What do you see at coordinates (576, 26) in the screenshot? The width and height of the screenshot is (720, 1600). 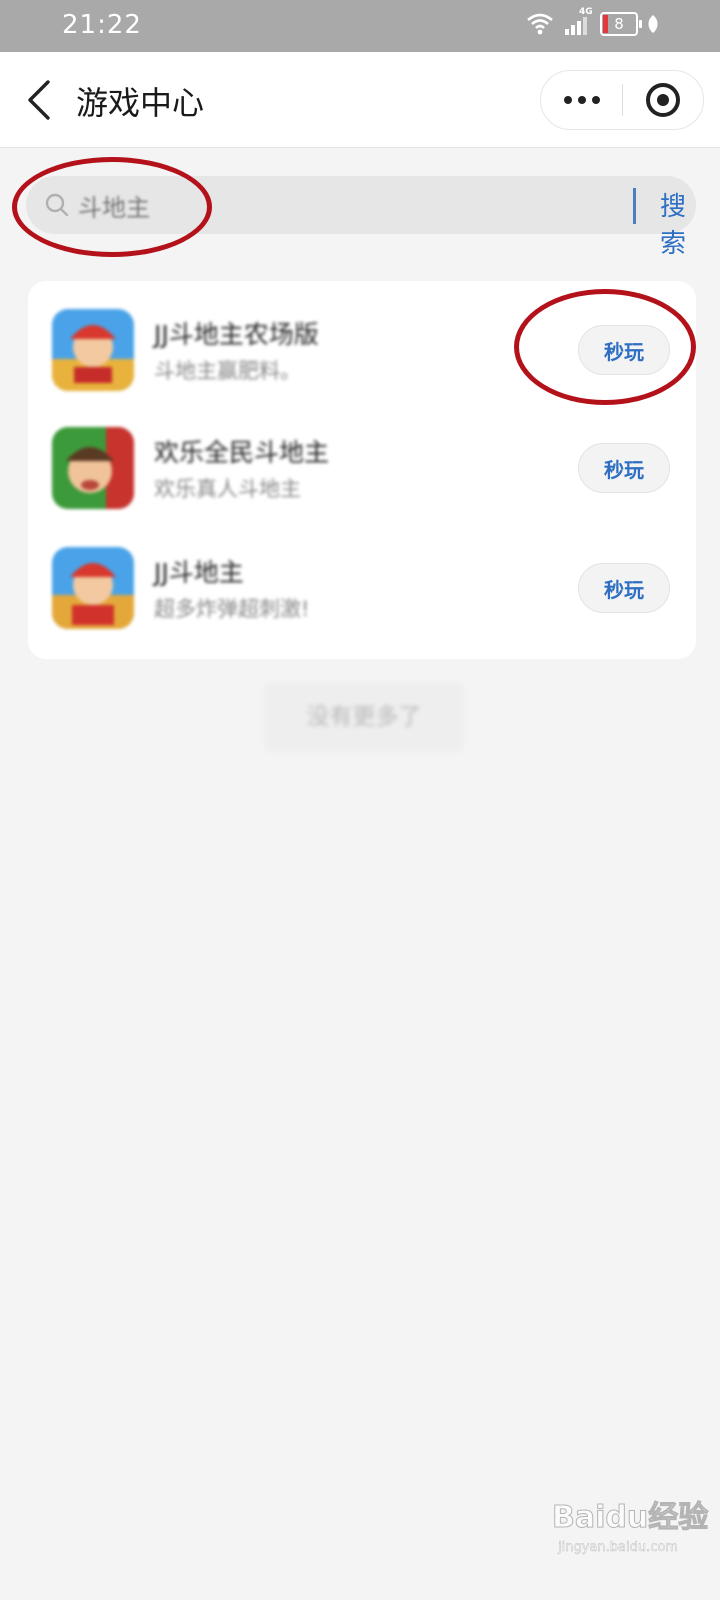 I see `signal-icon` at bounding box center [576, 26].